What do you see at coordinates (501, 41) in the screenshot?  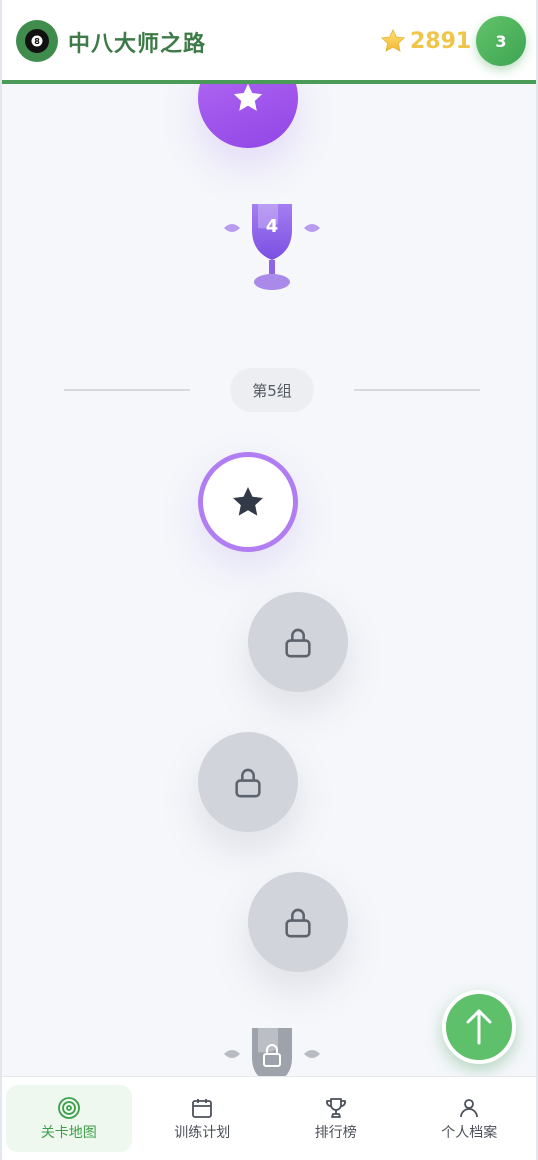 I see `level-badge: 3` at bounding box center [501, 41].